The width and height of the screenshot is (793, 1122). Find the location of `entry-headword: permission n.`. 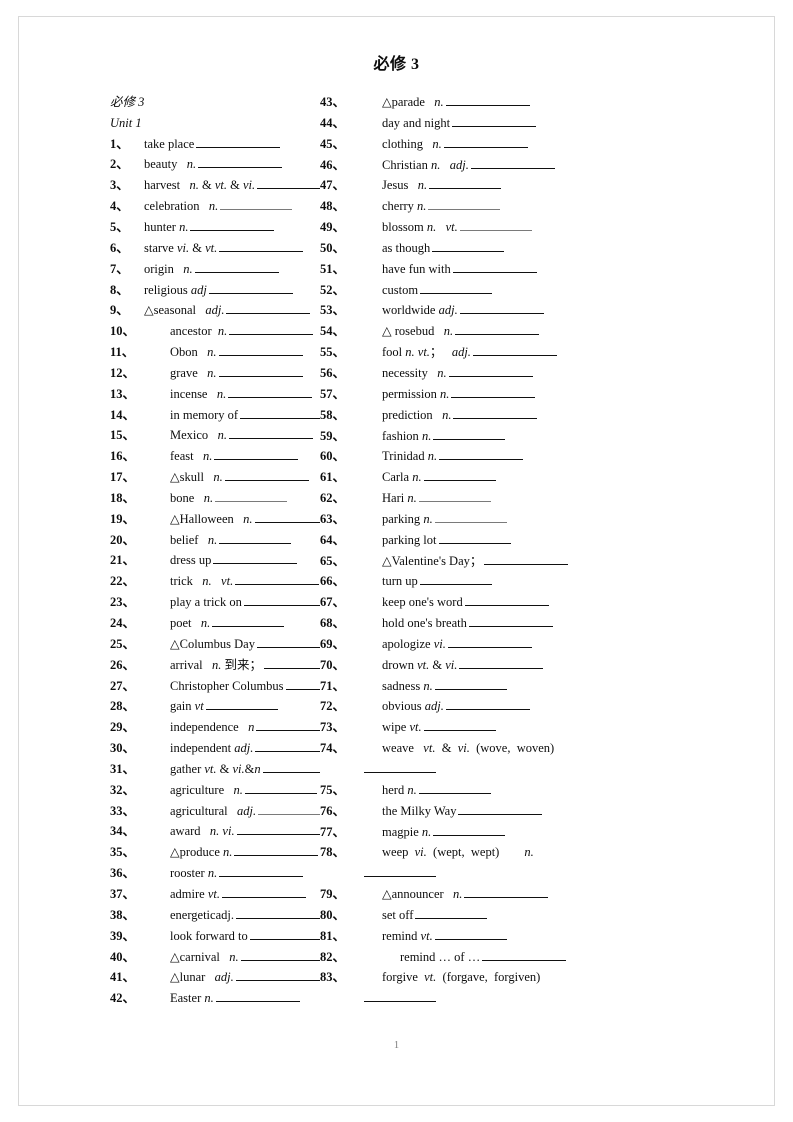

entry-headword: permission n. is located at coordinates (416, 393).